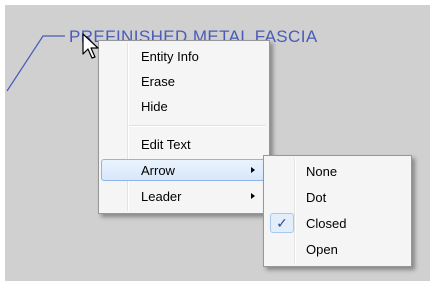  Describe the element at coordinates (197, 126) in the screenshot. I see `menu-separator` at that location.